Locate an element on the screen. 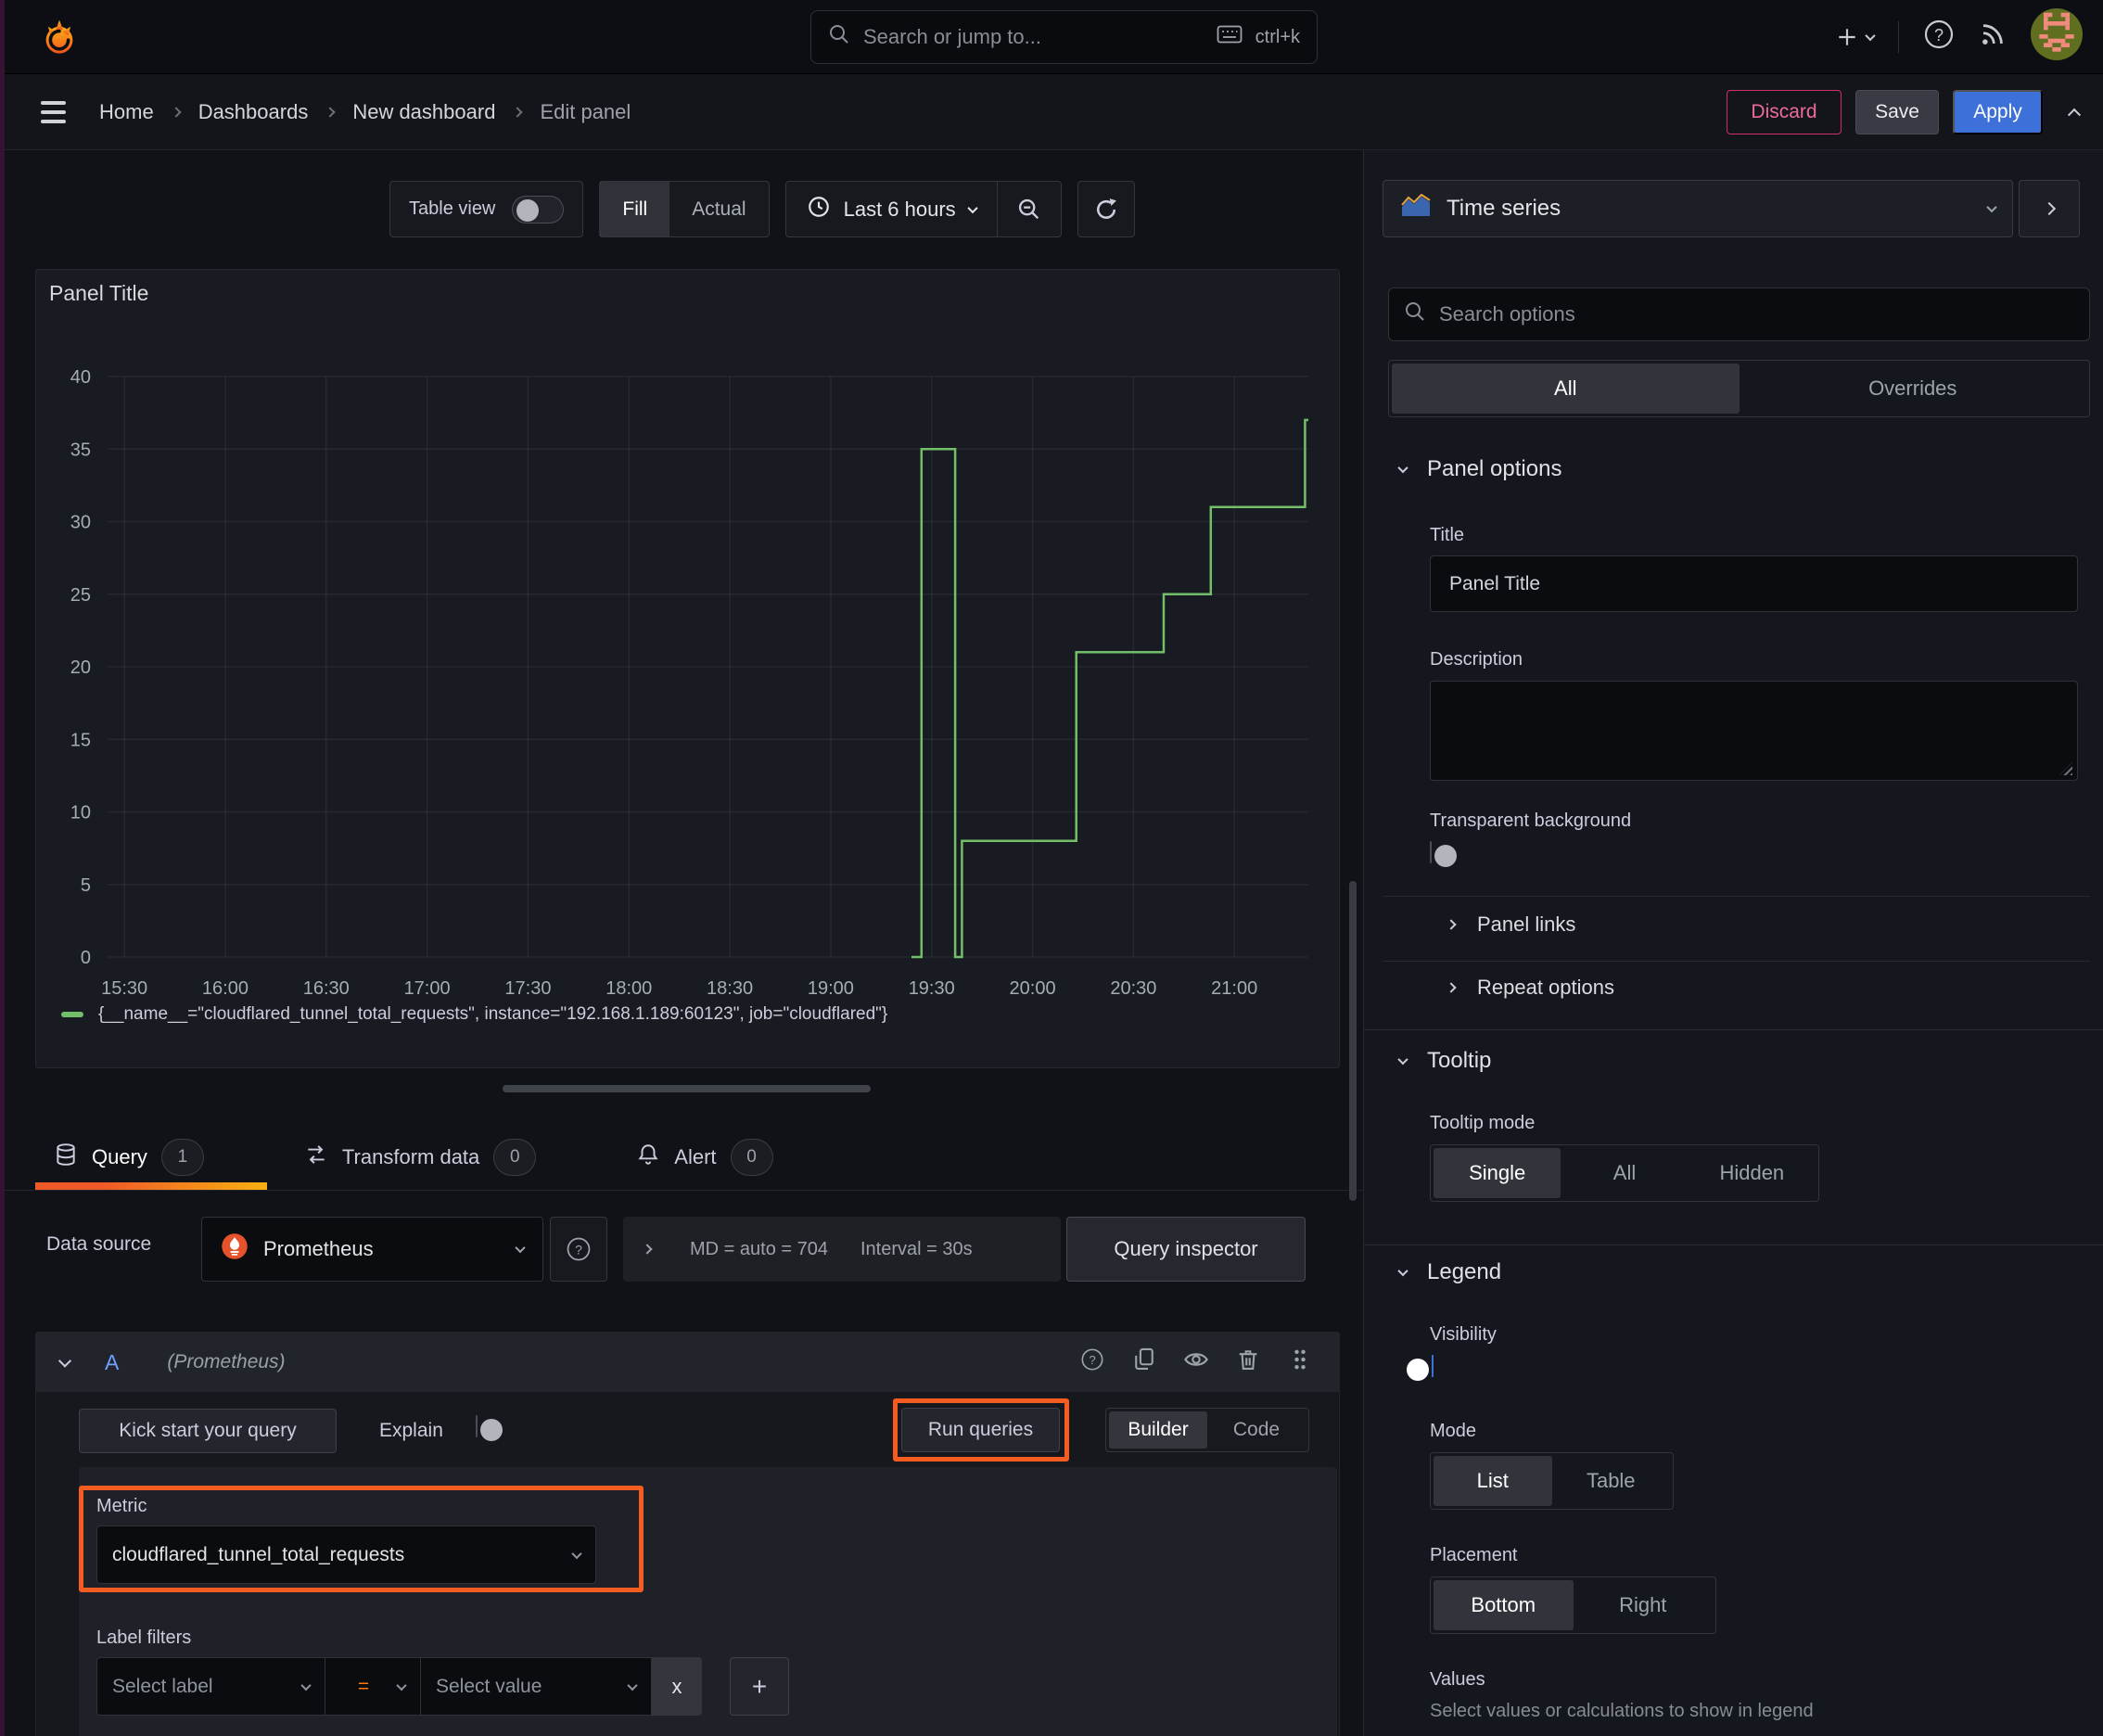 The width and height of the screenshot is (2103, 1736). prometheus-icon is located at coordinates (235, 1249).